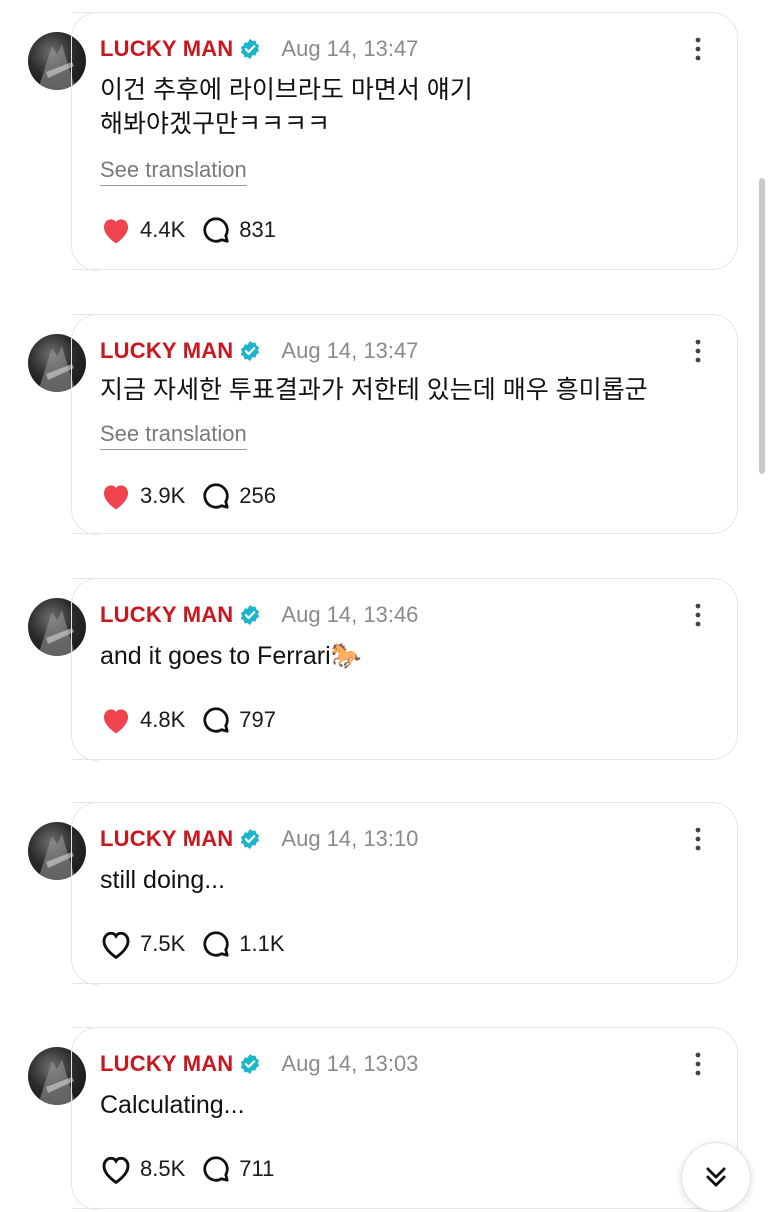  Describe the element at coordinates (163, 495) in the screenshot. I see `like-count: 3.9K` at that location.